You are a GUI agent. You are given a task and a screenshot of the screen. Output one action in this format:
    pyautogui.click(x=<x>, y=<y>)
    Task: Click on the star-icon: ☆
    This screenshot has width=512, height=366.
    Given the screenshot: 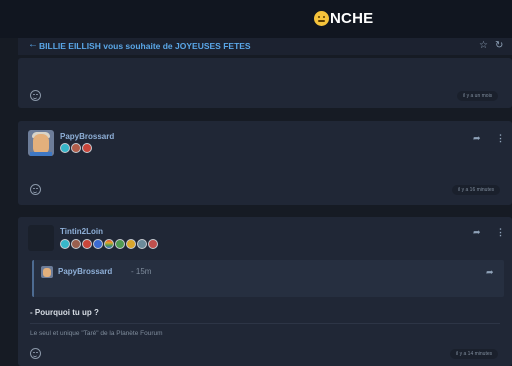 What is the action you would take?
    pyautogui.click(x=483, y=45)
    